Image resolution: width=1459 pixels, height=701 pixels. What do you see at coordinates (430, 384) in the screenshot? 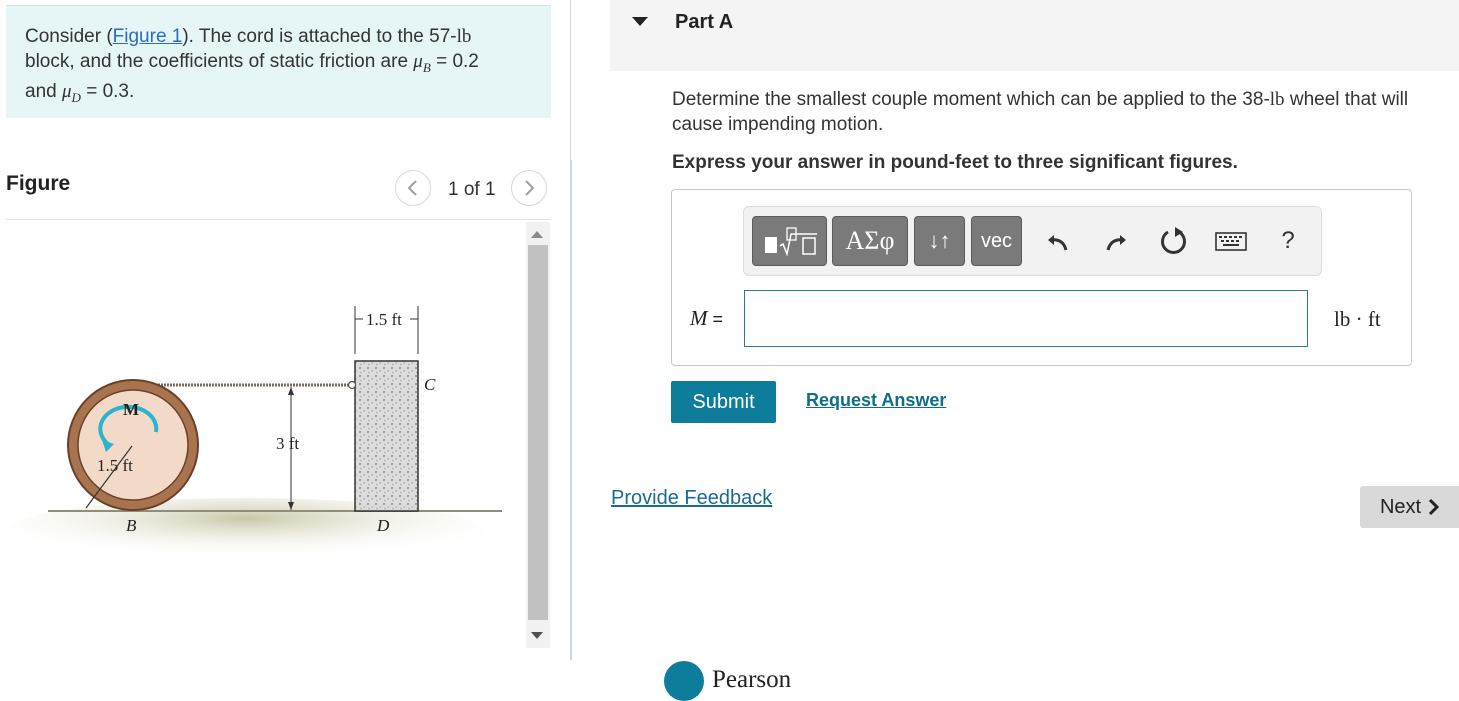
I see `point-c-label: C` at bounding box center [430, 384].